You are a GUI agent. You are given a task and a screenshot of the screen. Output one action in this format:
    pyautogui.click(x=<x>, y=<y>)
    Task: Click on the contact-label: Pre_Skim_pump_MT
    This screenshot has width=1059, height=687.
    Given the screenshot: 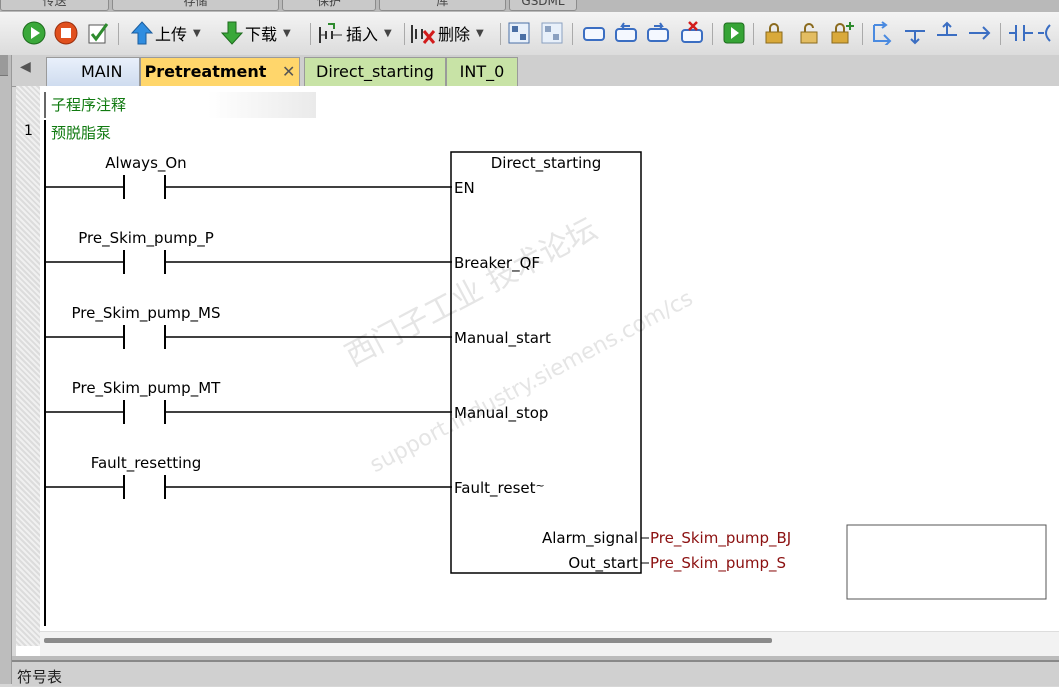 What is the action you would take?
    pyautogui.click(x=146, y=388)
    